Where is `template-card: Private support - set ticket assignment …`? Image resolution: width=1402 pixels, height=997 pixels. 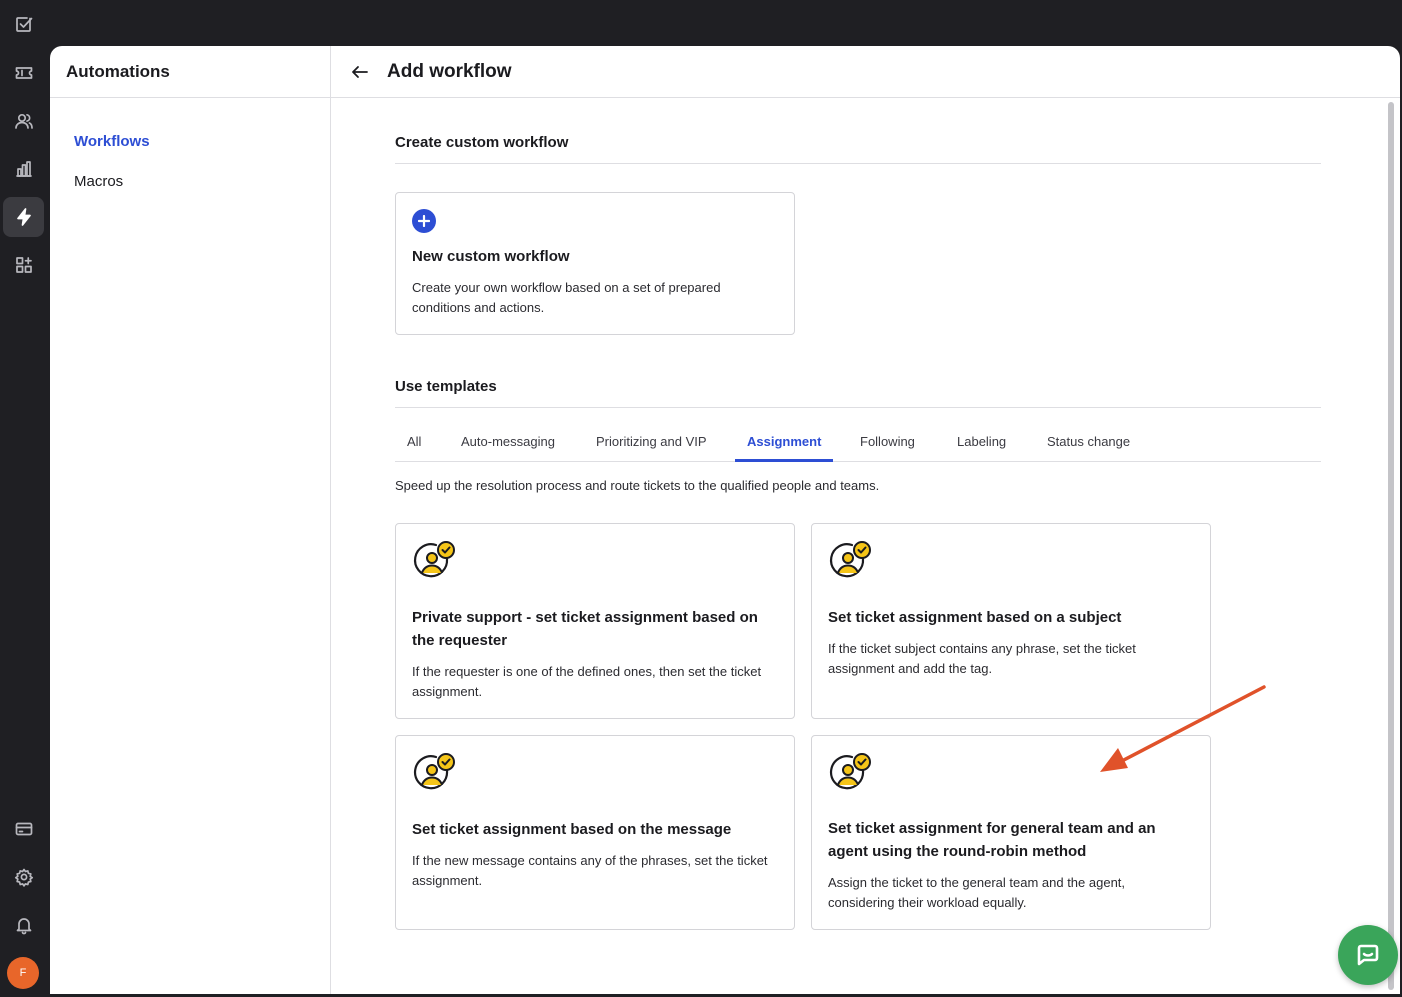 template-card: Private support - set ticket assignment … is located at coordinates (595, 621).